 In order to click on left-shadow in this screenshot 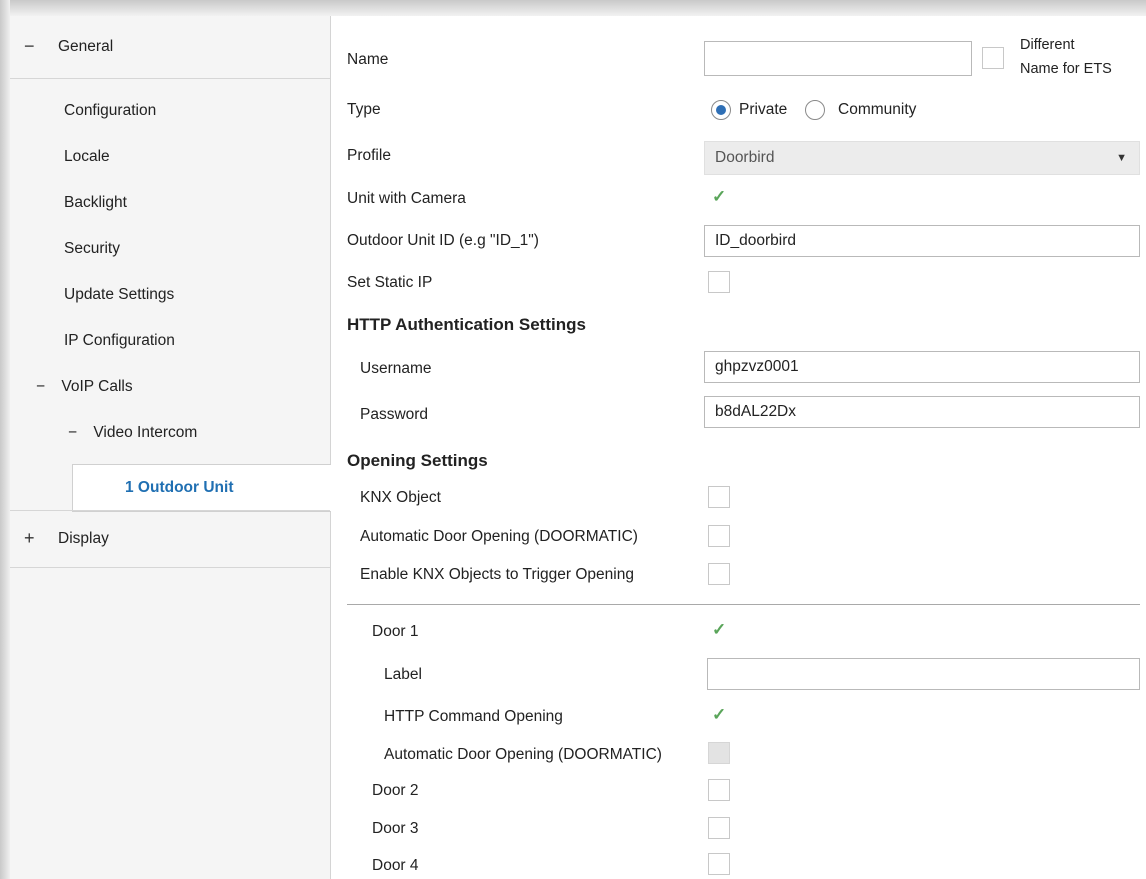, I will do `click(5, 439)`.